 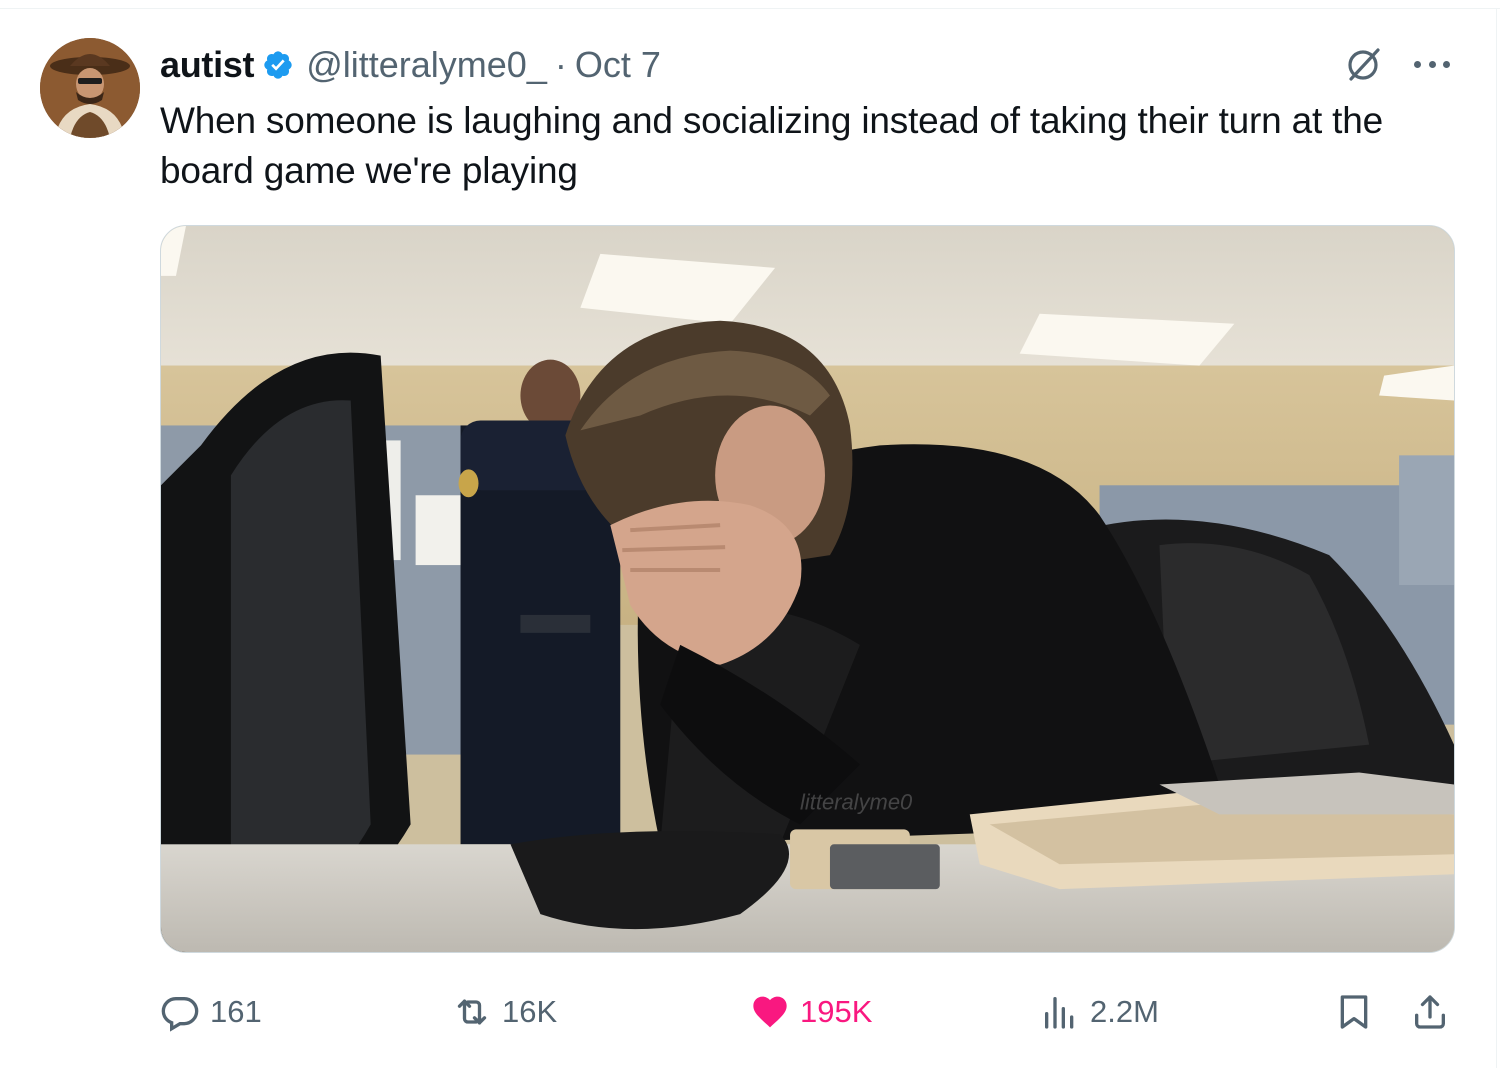 I want to click on views-count: 2.2M, so click(x=1124, y=1011).